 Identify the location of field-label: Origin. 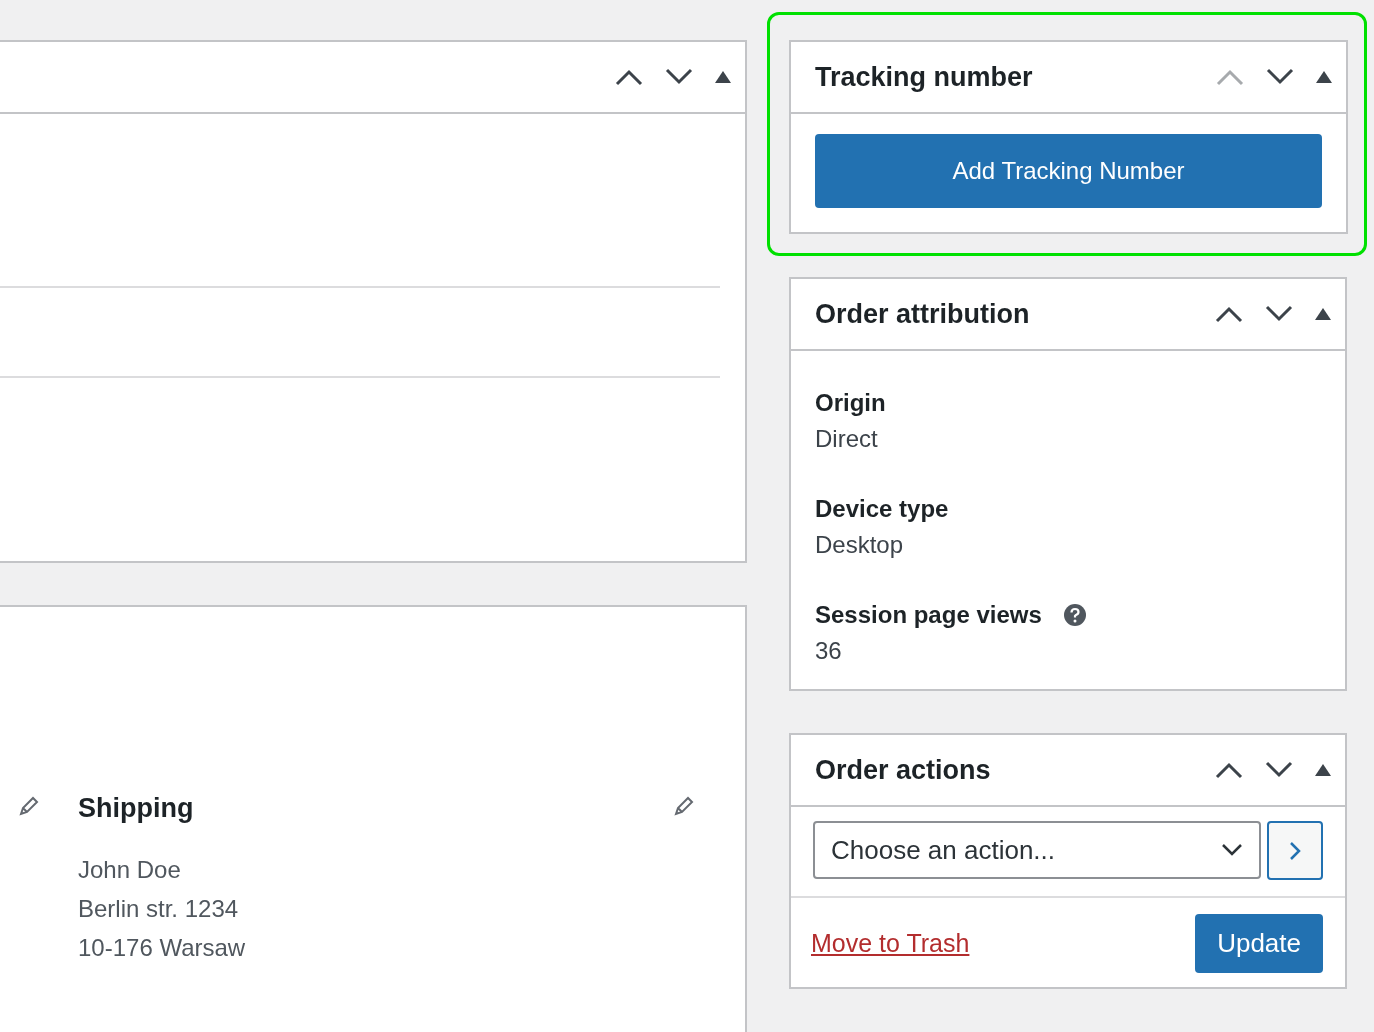
(850, 403).